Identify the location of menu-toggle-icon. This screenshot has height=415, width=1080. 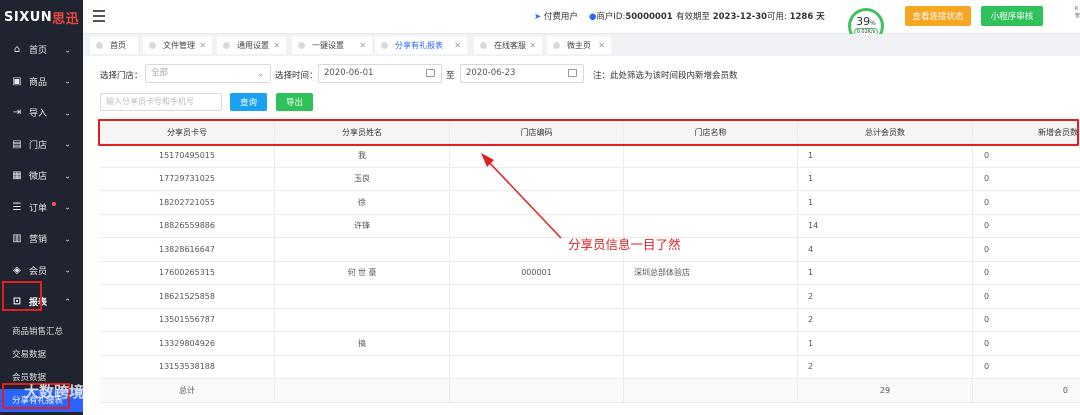
(99, 16).